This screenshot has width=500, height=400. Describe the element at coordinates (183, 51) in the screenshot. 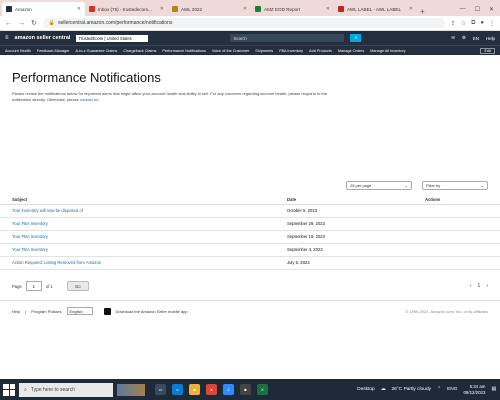

I see `nav-item: Performance Notifications` at that location.